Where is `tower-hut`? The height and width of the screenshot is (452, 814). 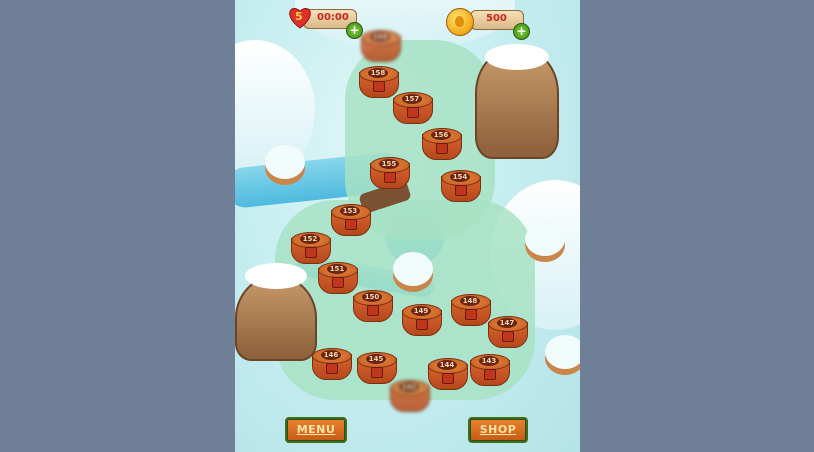
tower-hut is located at coordinates (517, 101).